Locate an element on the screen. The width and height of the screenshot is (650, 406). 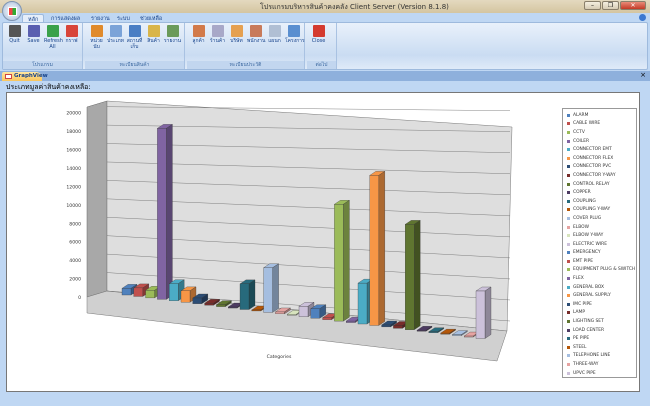
legend-item: LOAD CENTER is located at coordinates (601, 330).